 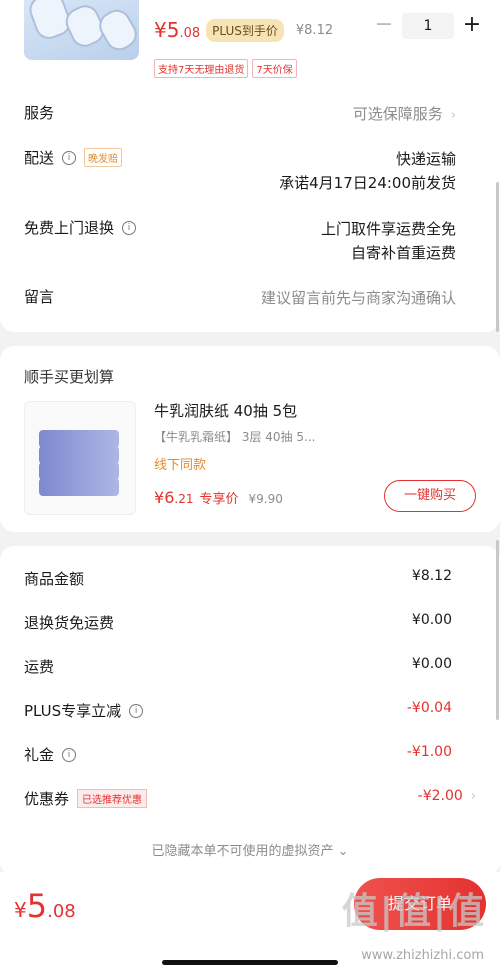 I want to click on tissue-pack-shape, so click(x=79, y=487).